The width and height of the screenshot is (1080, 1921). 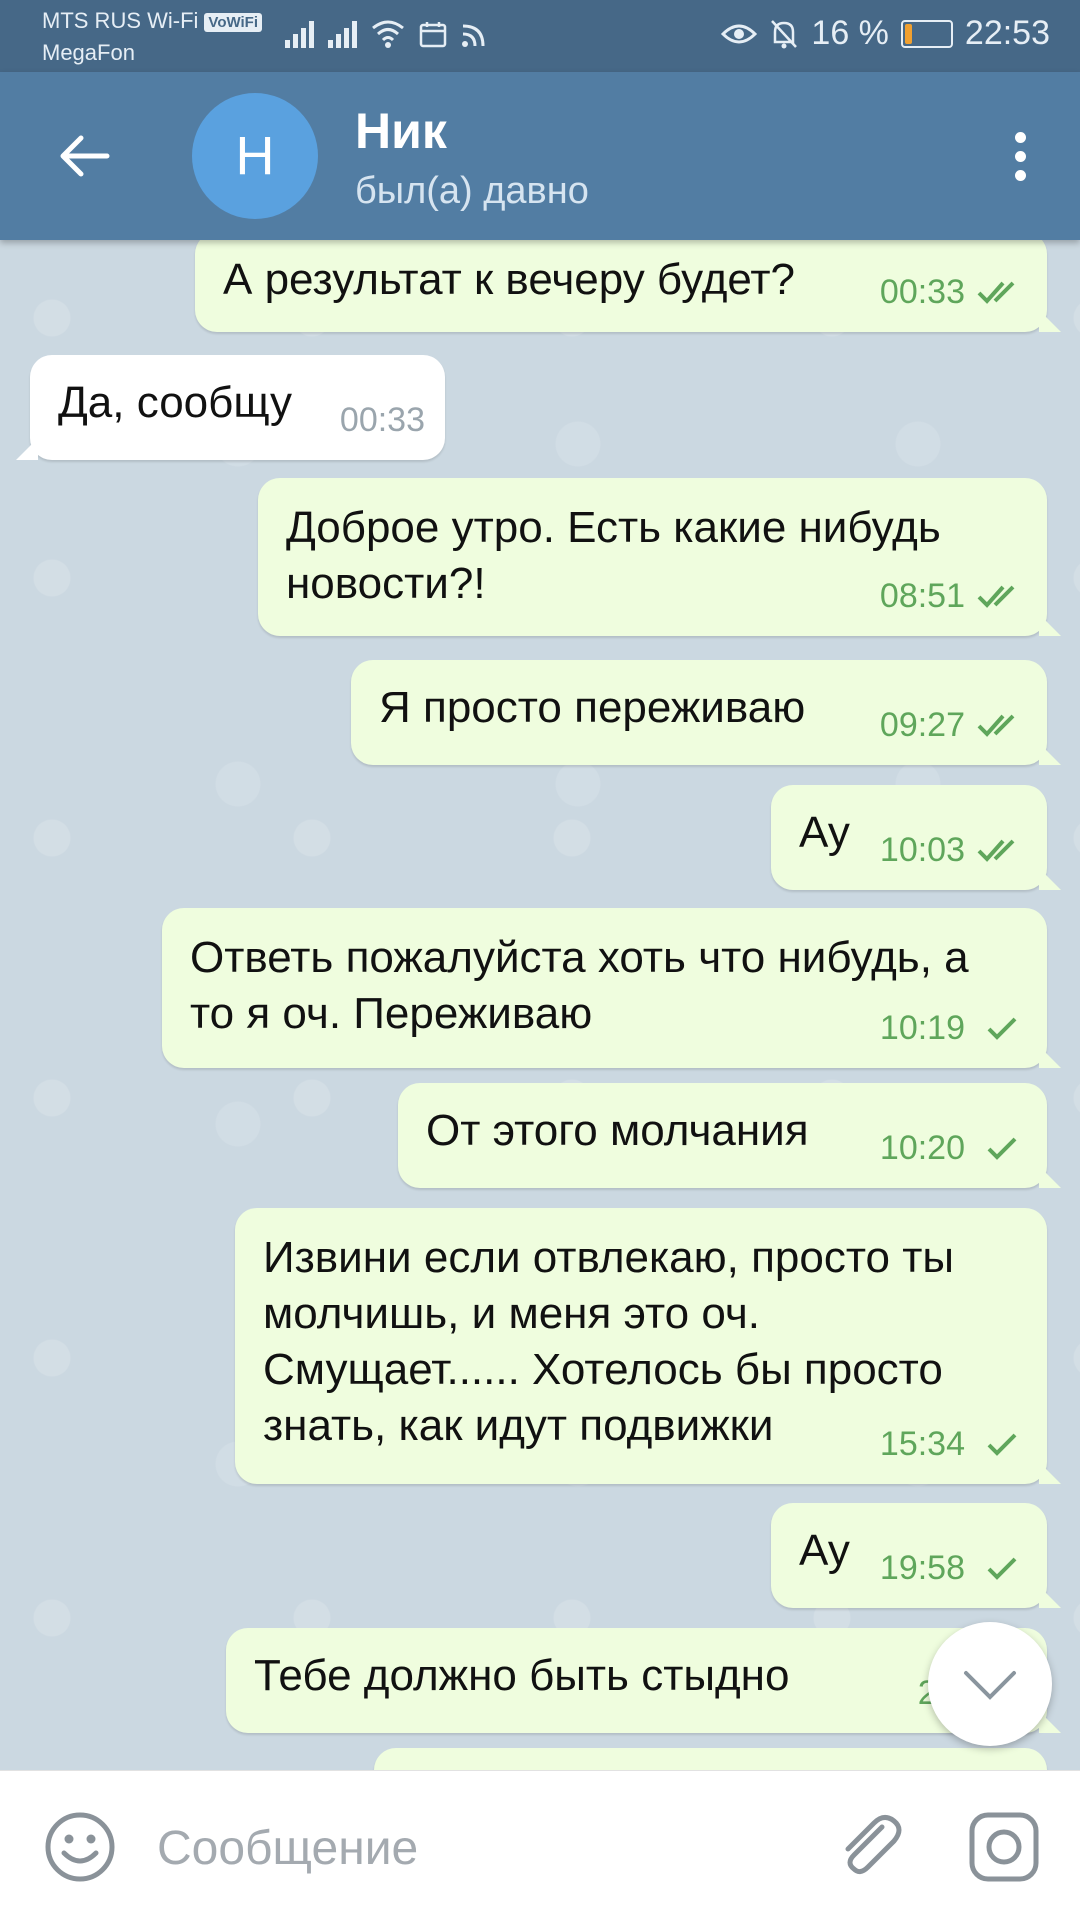 I want to click on chevron-down-icon, so click(x=990, y=1685).